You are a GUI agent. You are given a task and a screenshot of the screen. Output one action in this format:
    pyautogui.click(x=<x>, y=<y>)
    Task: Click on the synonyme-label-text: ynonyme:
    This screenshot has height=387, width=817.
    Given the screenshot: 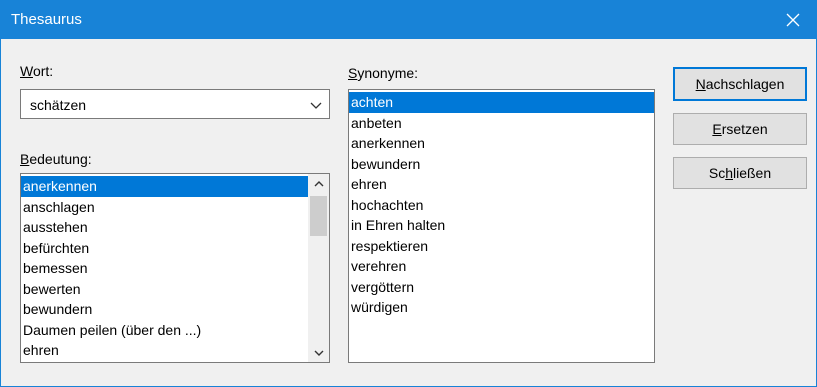 What is the action you would take?
    pyautogui.click(x=388, y=73)
    